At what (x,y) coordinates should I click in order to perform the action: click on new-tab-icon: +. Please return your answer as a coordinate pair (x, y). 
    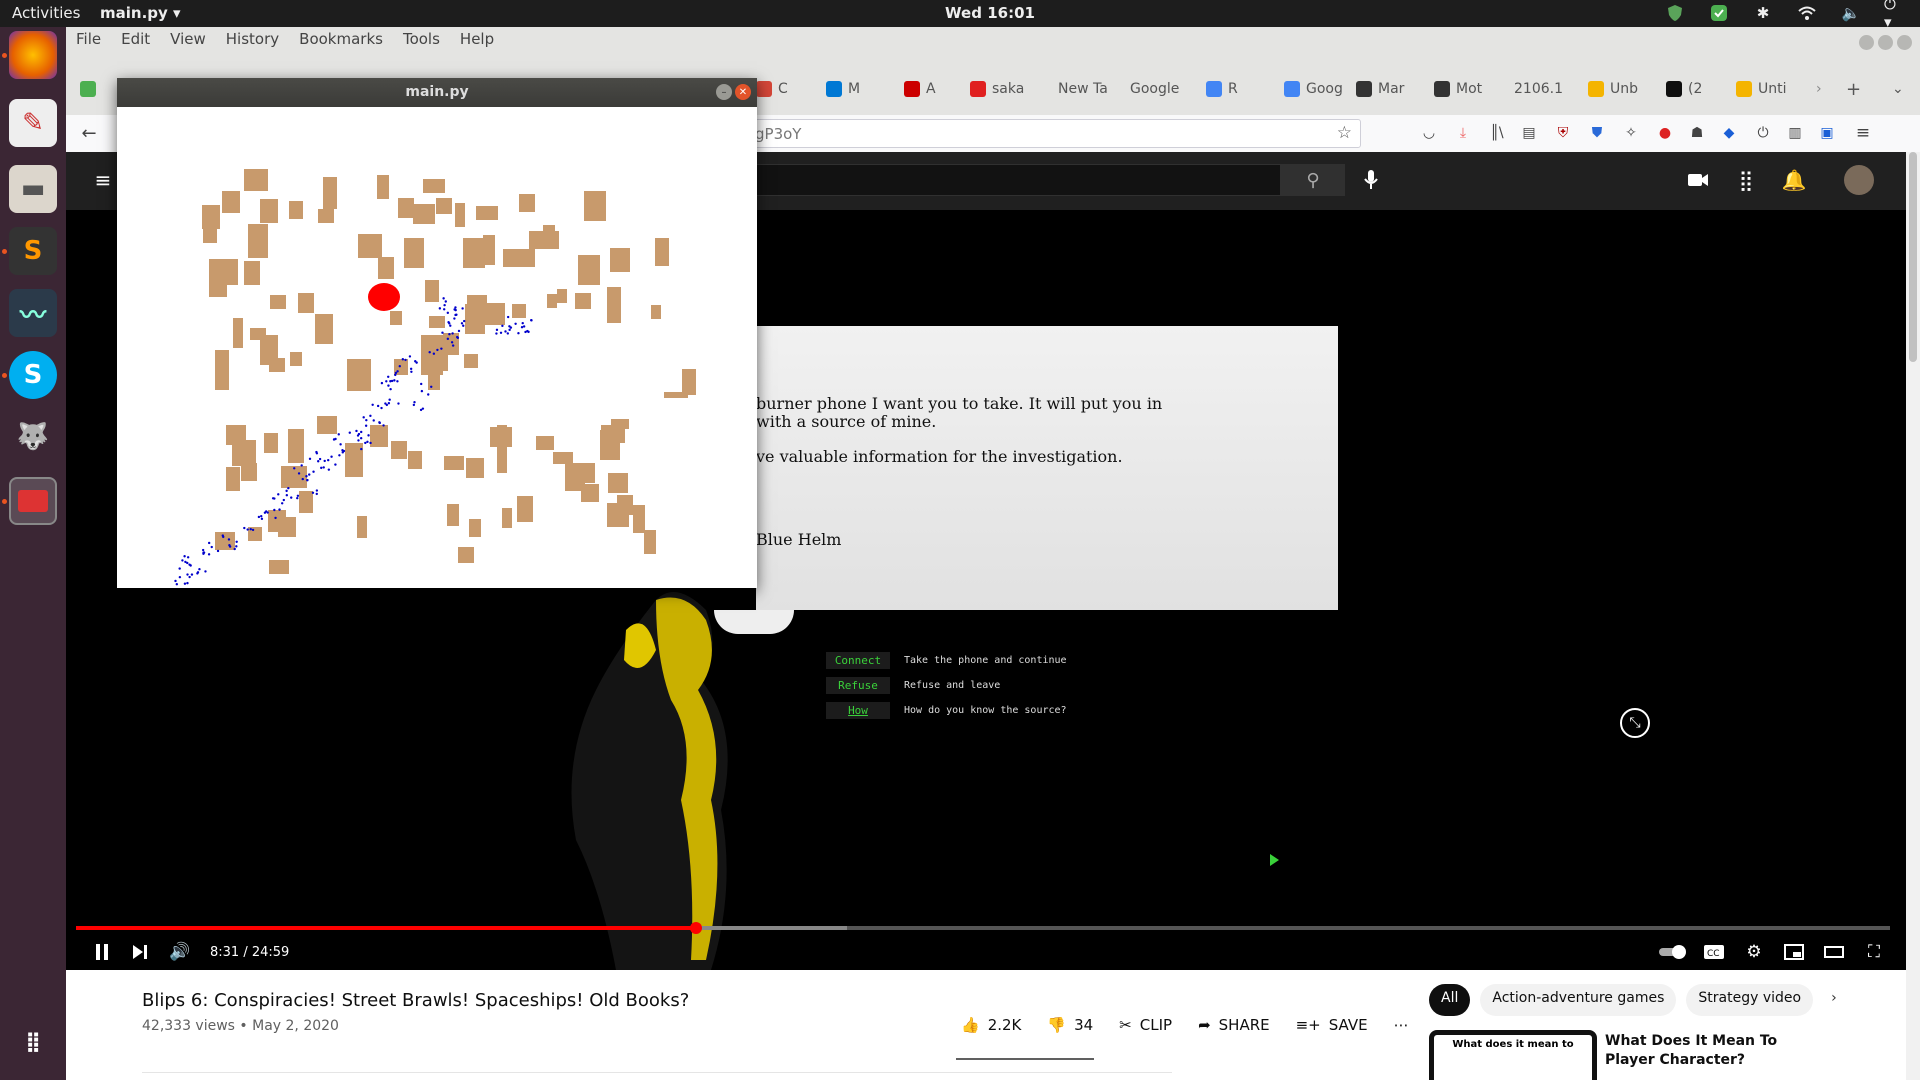
    Looking at the image, I should click on (1853, 89).